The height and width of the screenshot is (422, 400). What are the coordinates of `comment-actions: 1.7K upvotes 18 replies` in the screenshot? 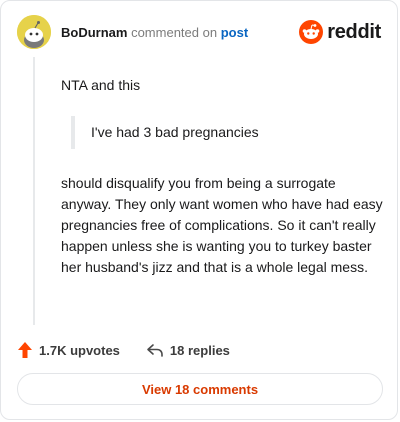 It's located at (123, 350).